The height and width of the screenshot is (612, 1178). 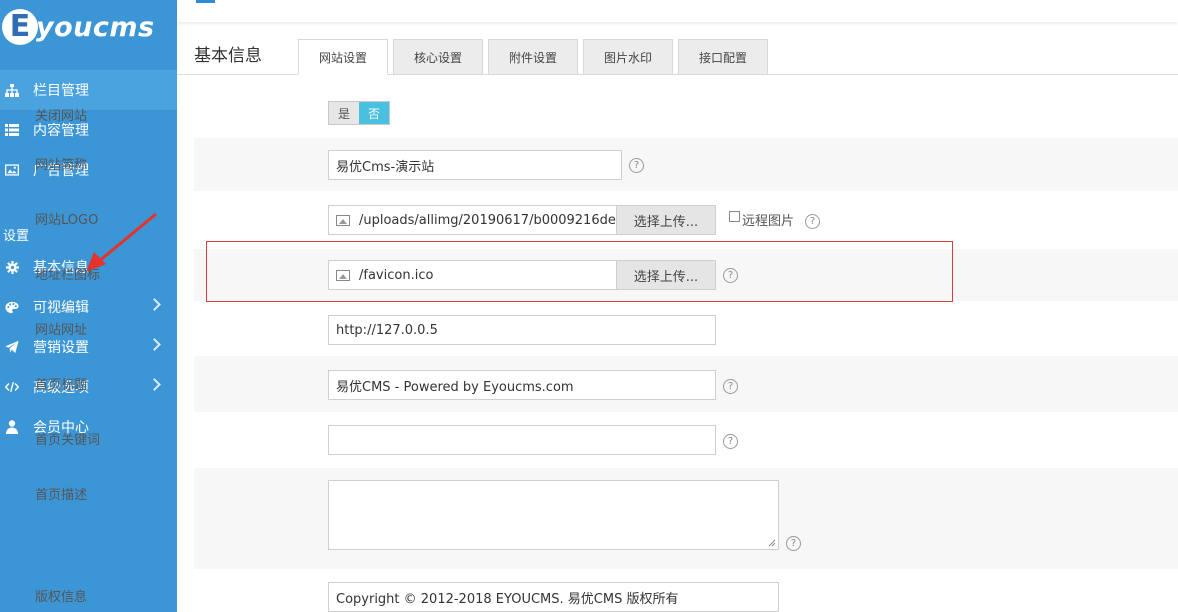 I want to click on logo-mark: E, so click(x=20, y=27).